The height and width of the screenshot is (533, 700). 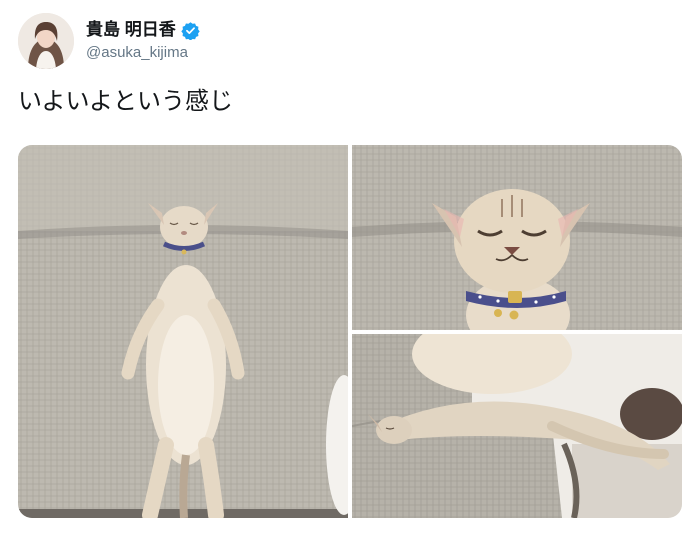 I want to click on tweet-header: 貴島 明日香 @asuka_kijima, so click(x=350, y=41).